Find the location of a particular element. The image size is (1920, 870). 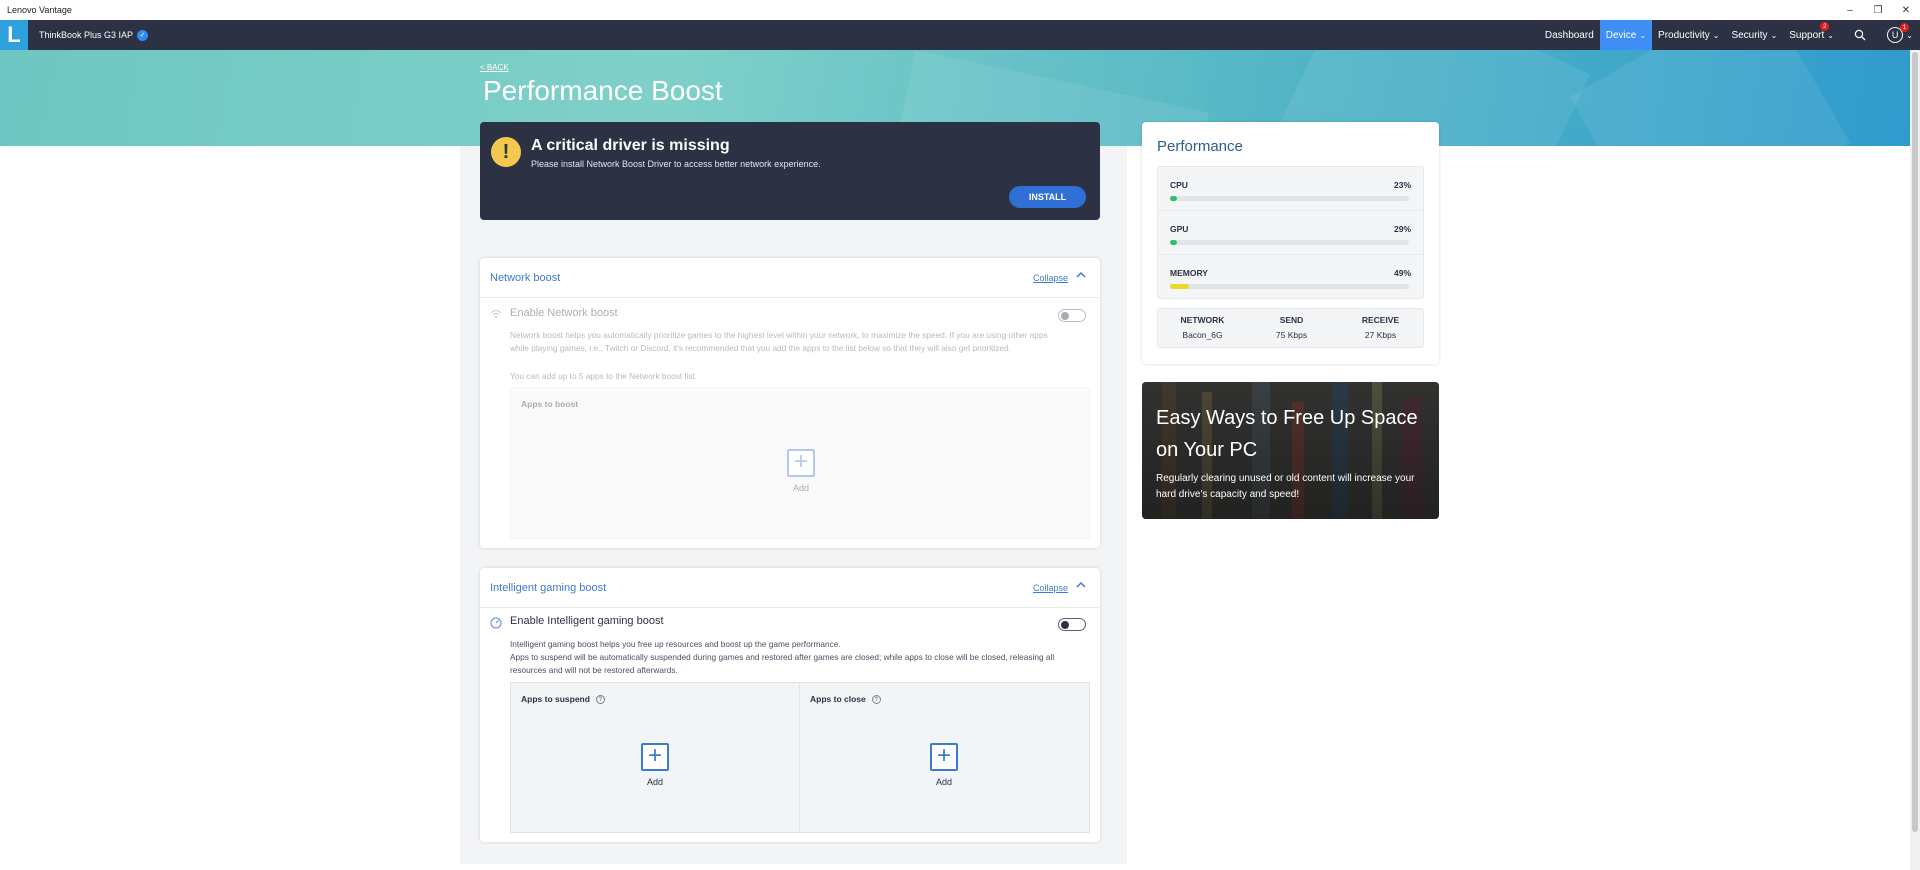

gaming-boost-header: Intelligent gaming boost Collapse is located at coordinates (790, 588).